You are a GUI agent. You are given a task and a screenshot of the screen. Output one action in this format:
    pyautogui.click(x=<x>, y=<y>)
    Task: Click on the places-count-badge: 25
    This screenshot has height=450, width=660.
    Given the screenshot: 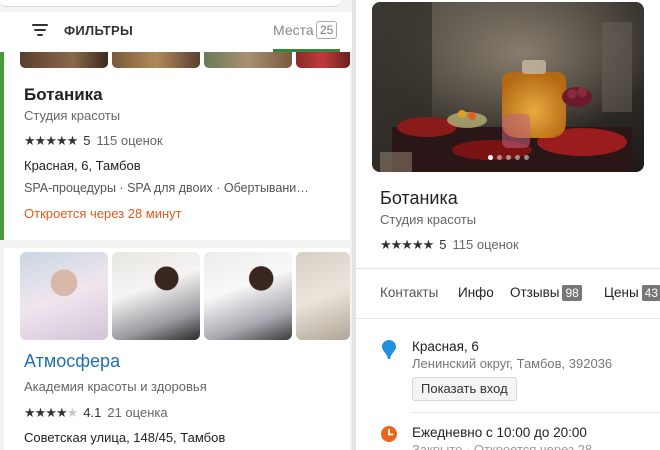 What is the action you would take?
    pyautogui.click(x=327, y=30)
    